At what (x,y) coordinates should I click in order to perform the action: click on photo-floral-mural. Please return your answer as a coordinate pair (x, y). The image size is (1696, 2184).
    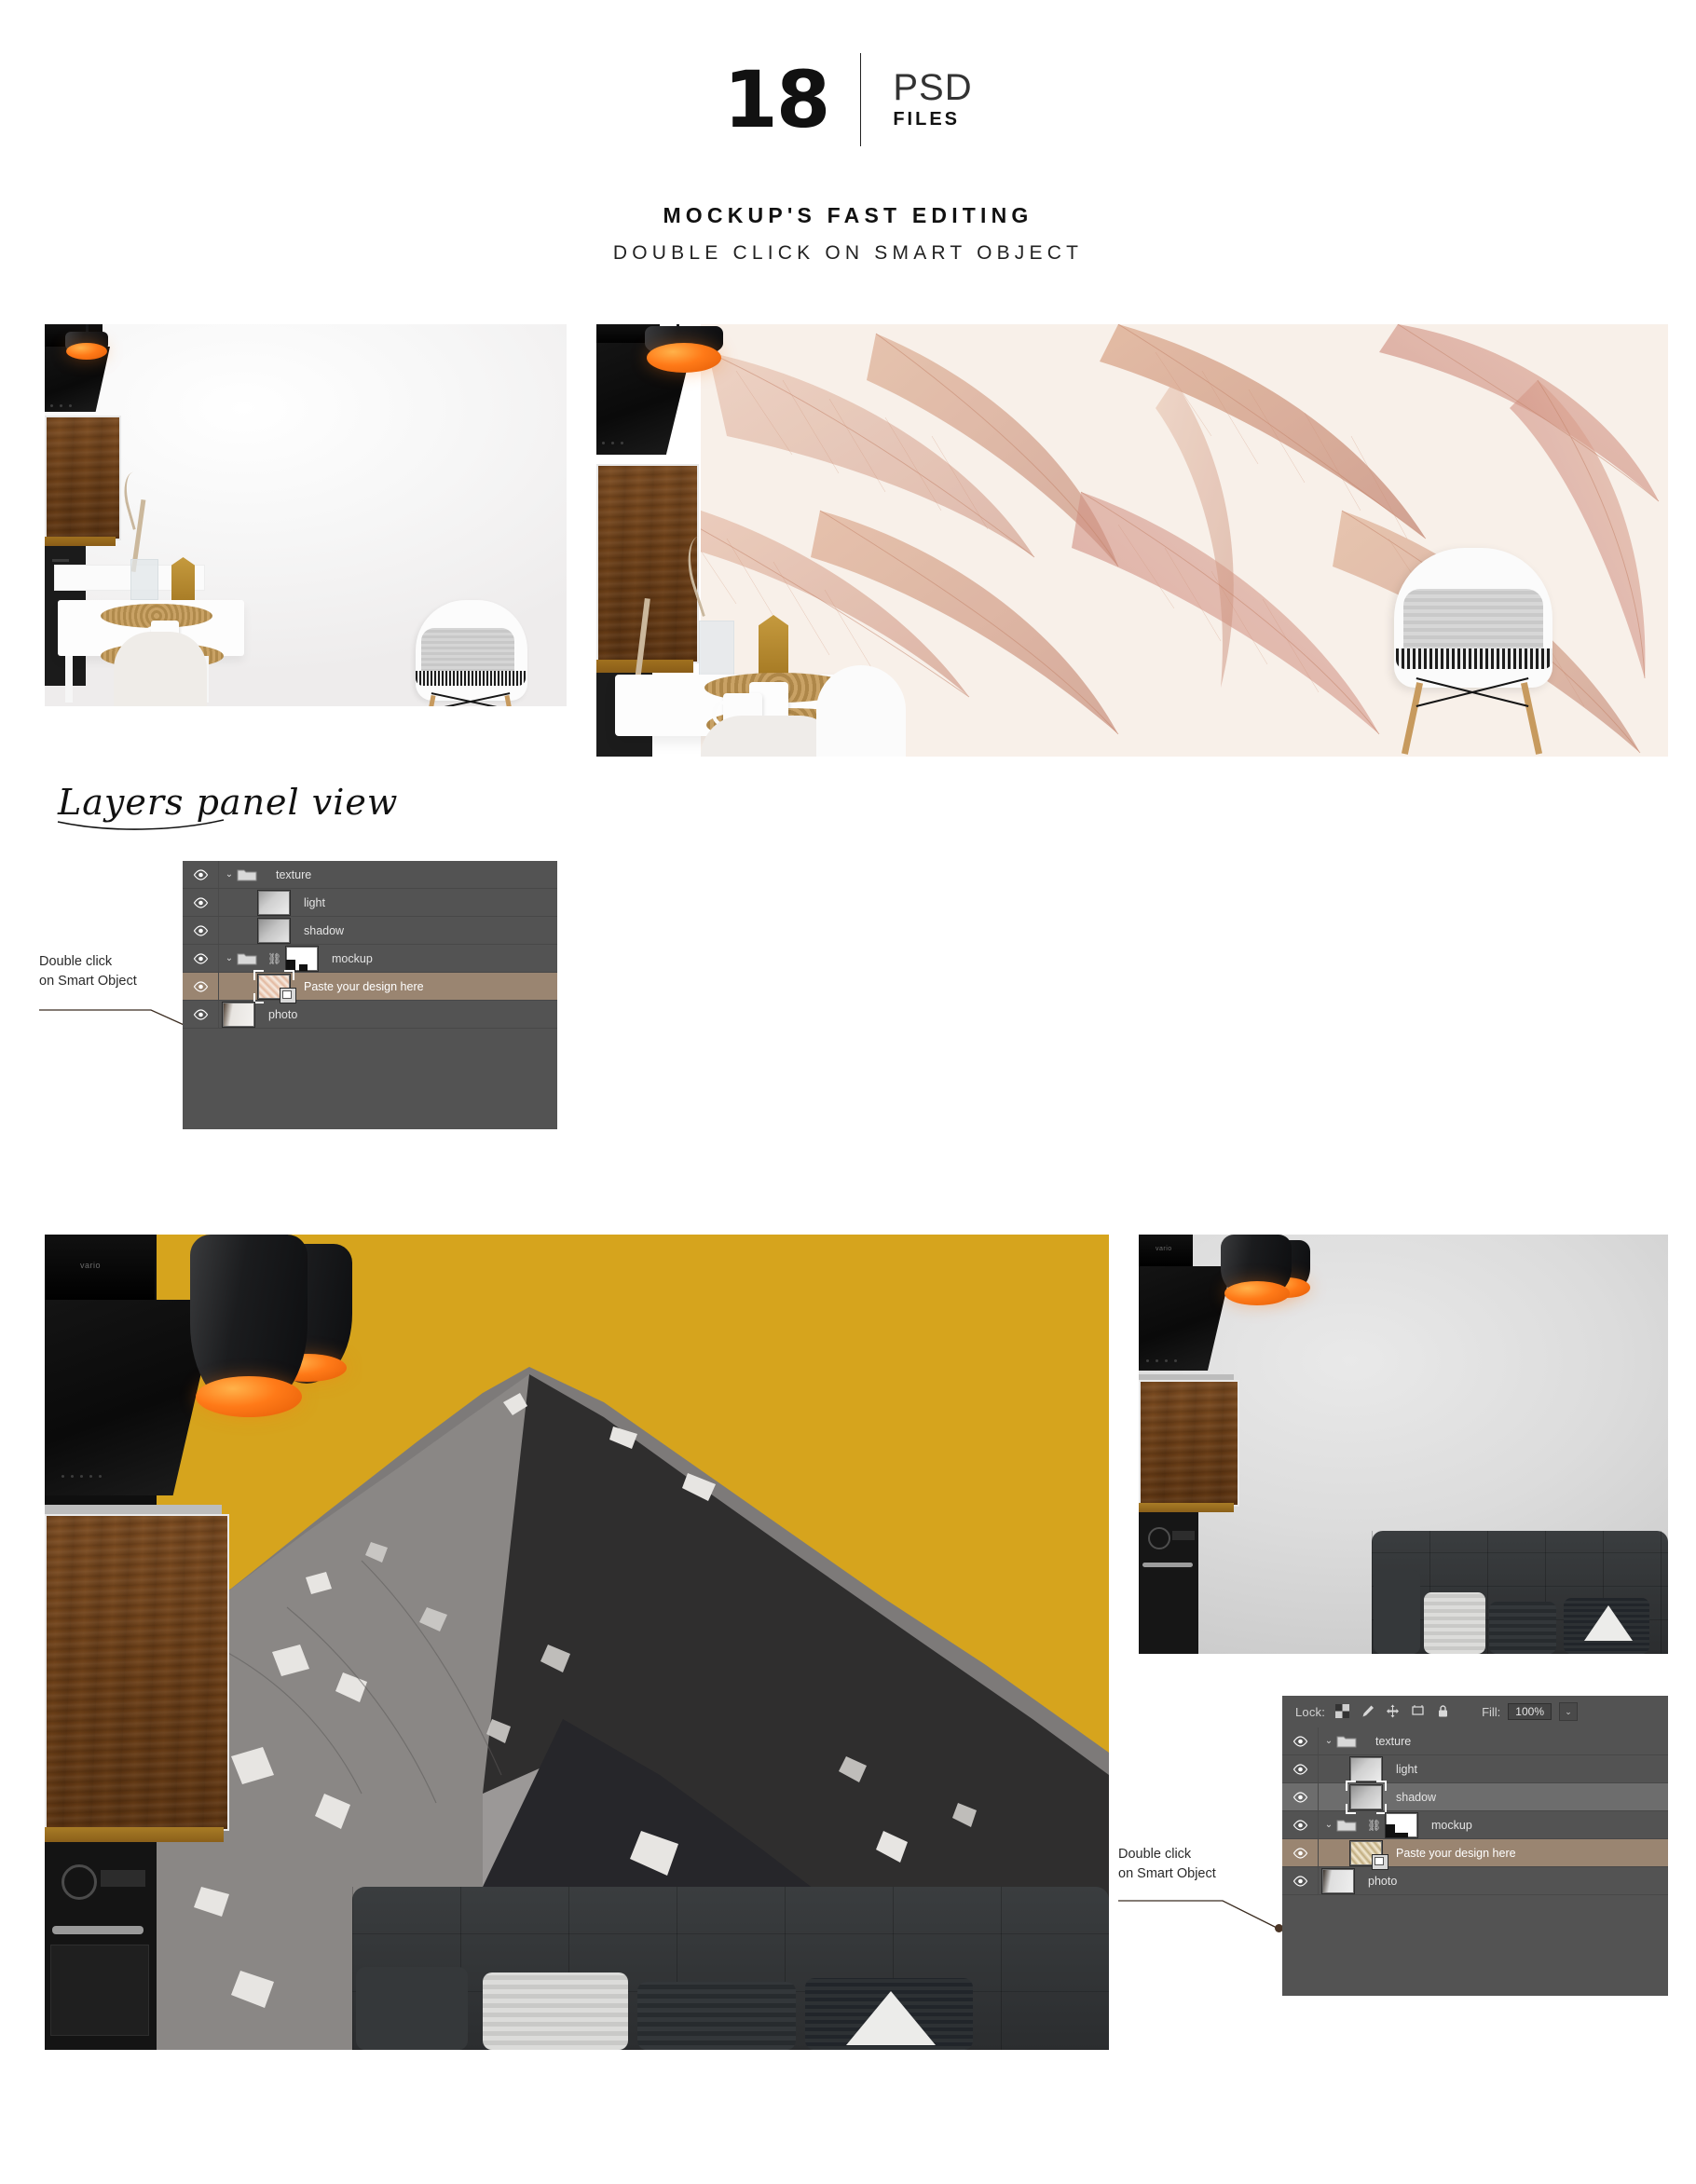
    Looking at the image, I should click on (1132, 540).